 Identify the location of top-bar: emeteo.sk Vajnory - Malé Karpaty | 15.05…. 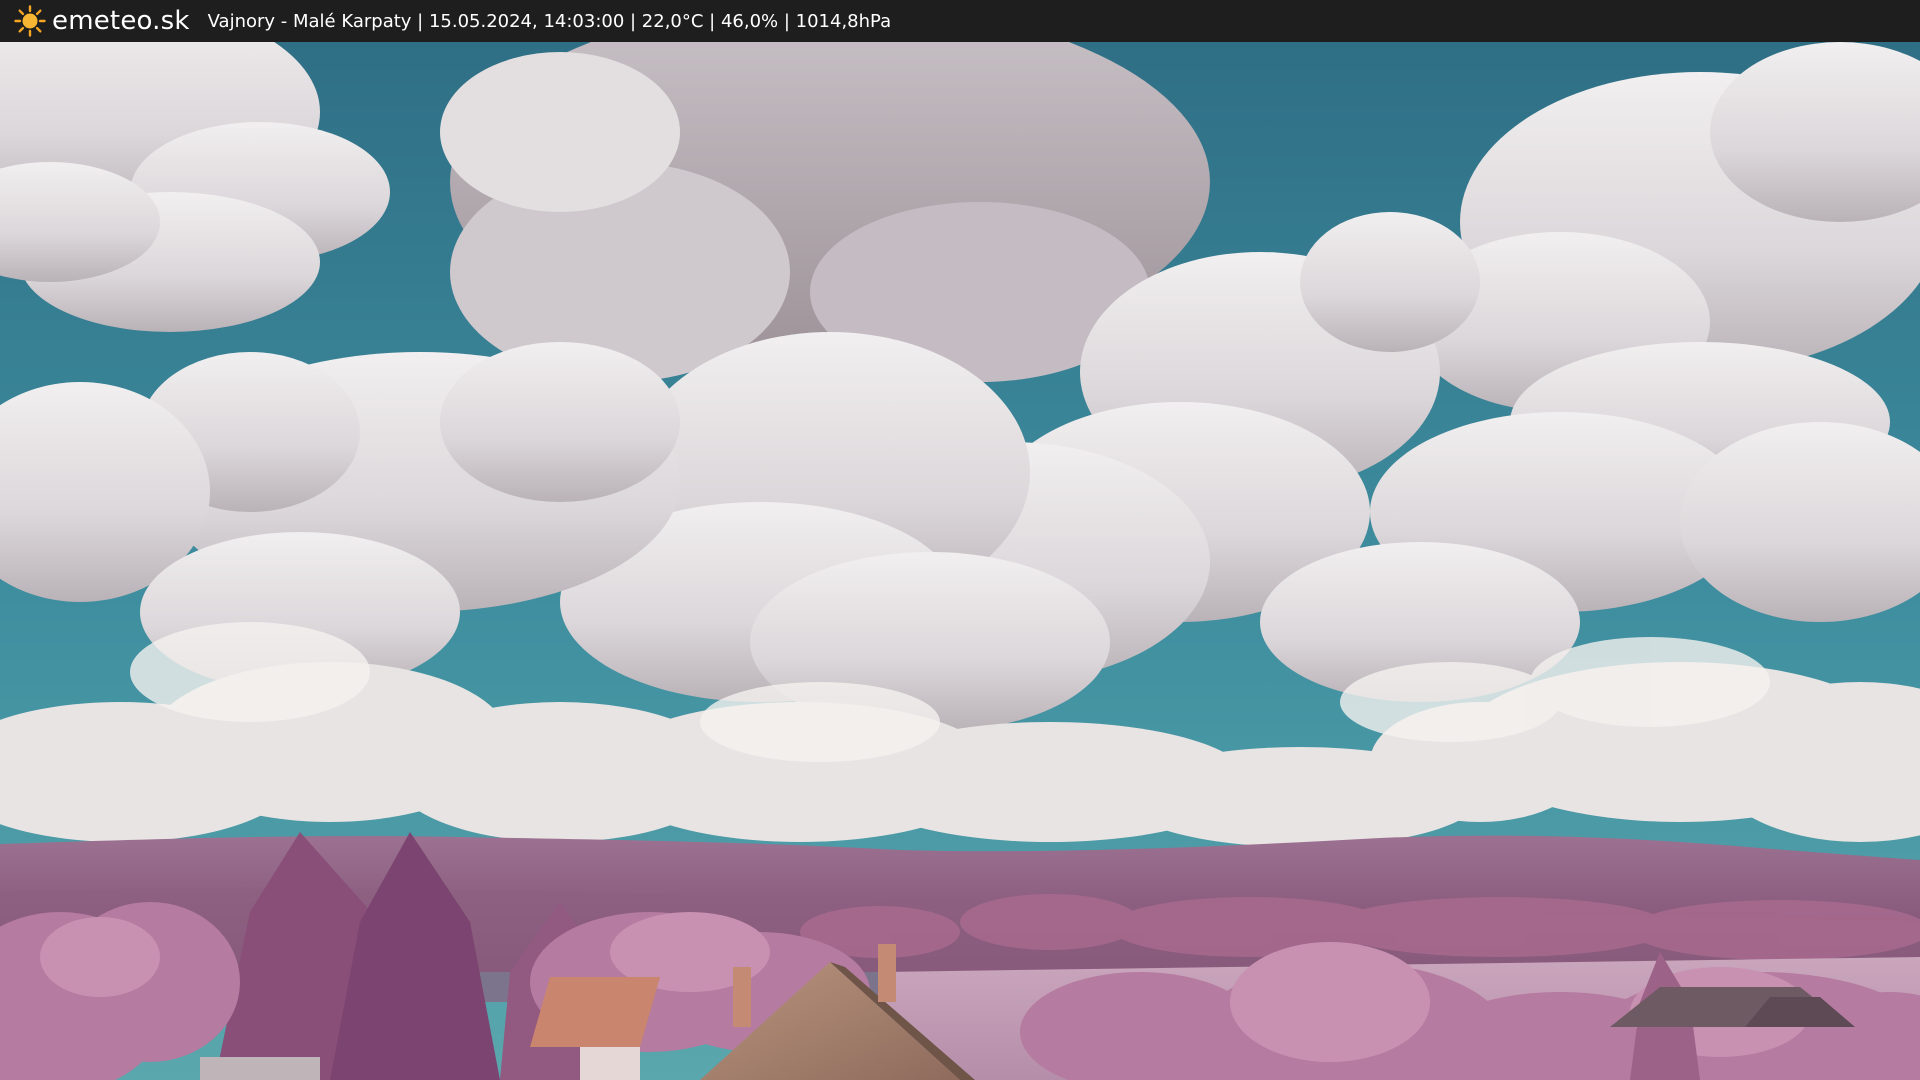
(960, 21).